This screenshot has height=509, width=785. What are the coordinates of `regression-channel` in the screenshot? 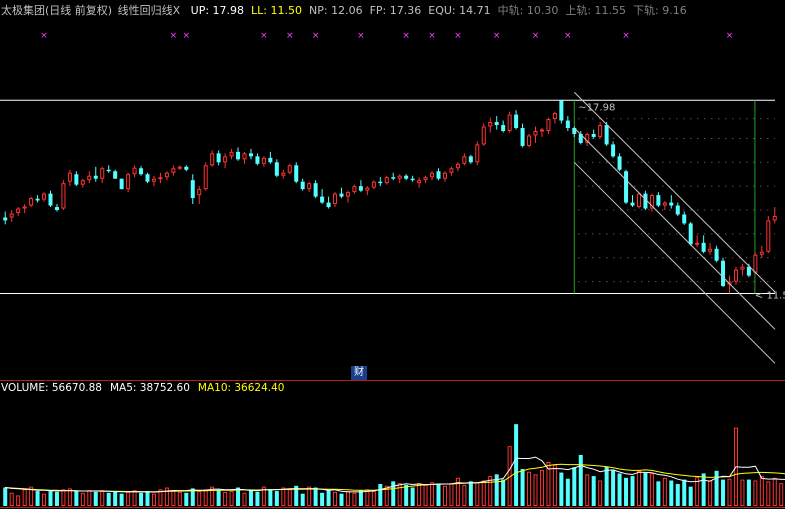 It's located at (674, 227).